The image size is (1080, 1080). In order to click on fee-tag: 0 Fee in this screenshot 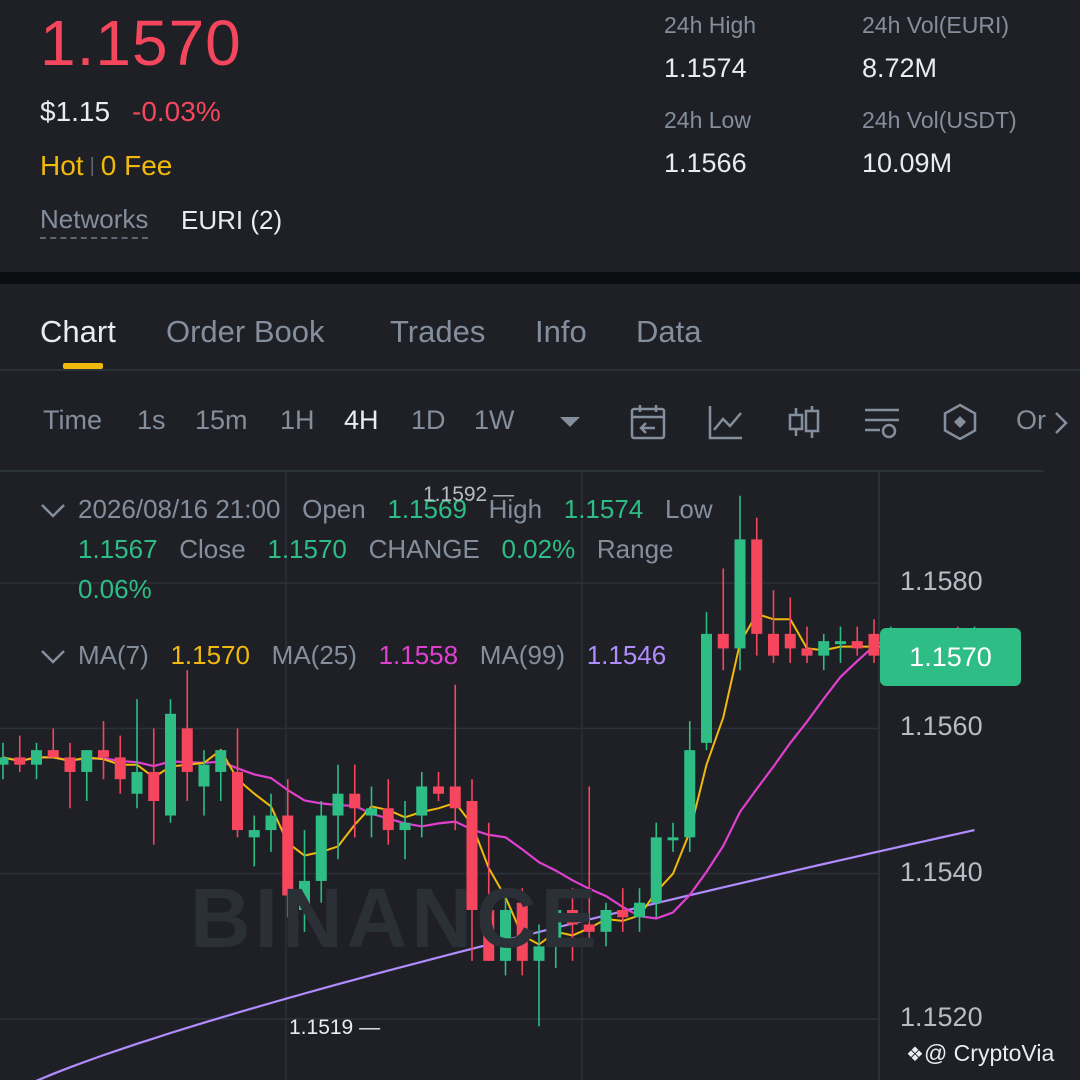, I will do `click(137, 165)`.